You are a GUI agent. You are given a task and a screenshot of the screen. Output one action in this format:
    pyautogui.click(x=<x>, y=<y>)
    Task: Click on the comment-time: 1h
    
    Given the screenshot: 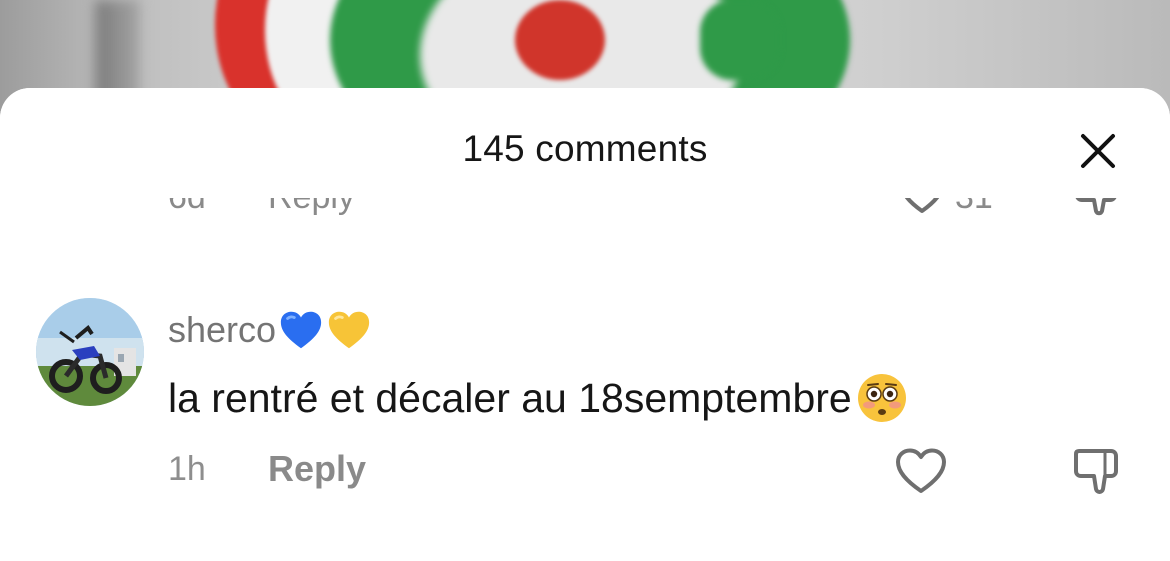 What is the action you would take?
    pyautogui.click(x=187, y=469)
    